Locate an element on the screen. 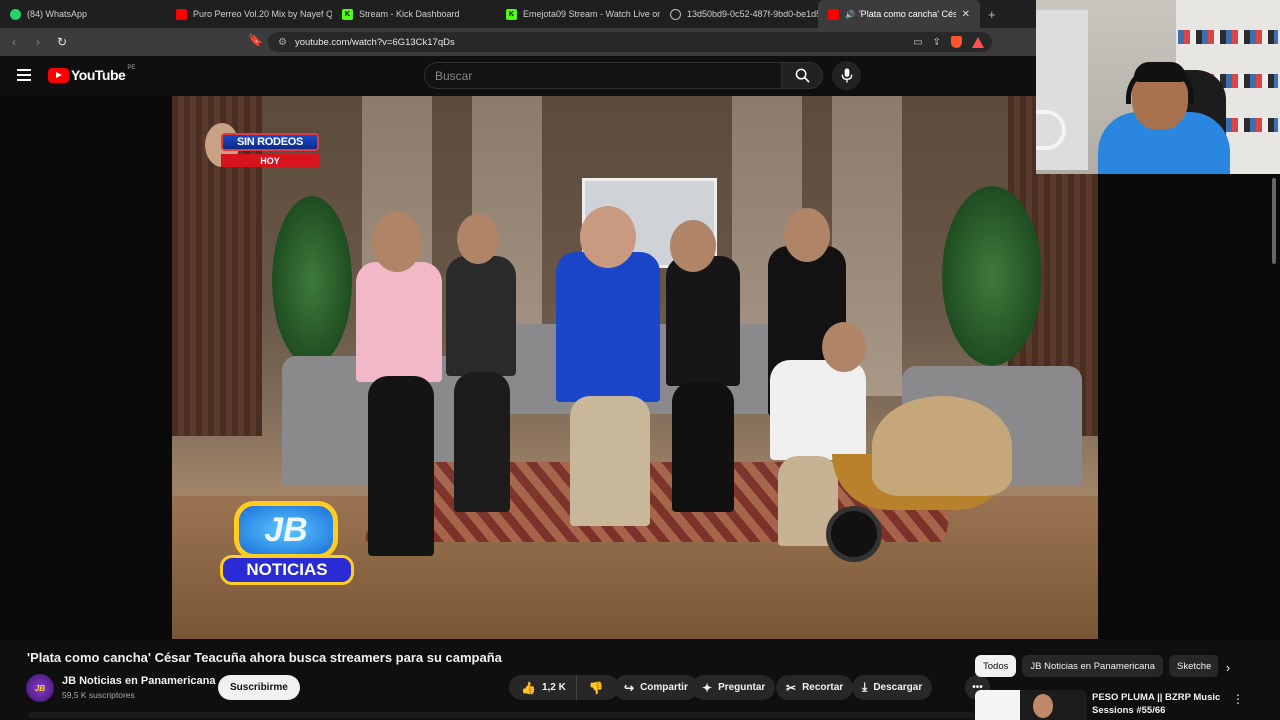 This screenshot has width=1280, height=720. recommendation-thumbnail is located at coordinates (1031, 705).